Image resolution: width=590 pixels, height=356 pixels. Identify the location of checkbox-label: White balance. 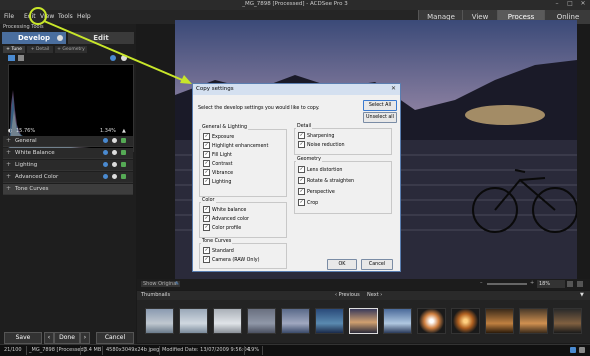
(229, 210).